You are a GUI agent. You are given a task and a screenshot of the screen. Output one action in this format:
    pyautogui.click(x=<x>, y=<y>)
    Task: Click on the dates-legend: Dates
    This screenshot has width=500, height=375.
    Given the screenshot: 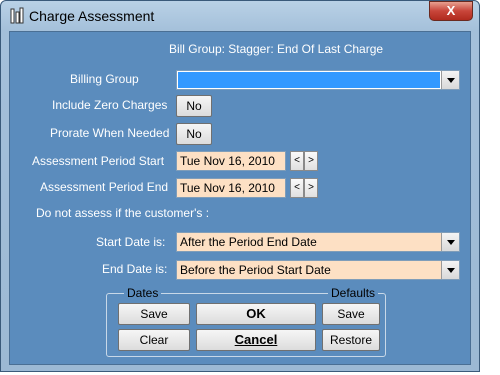 What is the action you would take?
    pyautogui.click(x=143, y=293)
    